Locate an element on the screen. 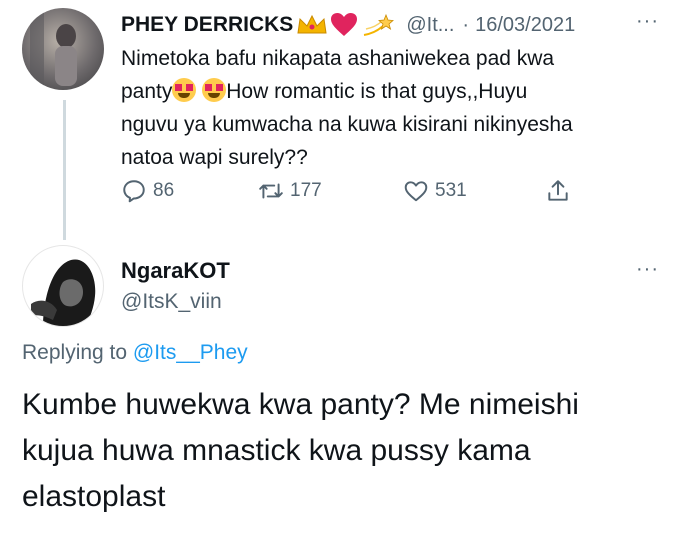 Image resolution: width=690 pixels, height=534 pixels. replying-to-prefix: Replying to is located at coordinates (77, 352).